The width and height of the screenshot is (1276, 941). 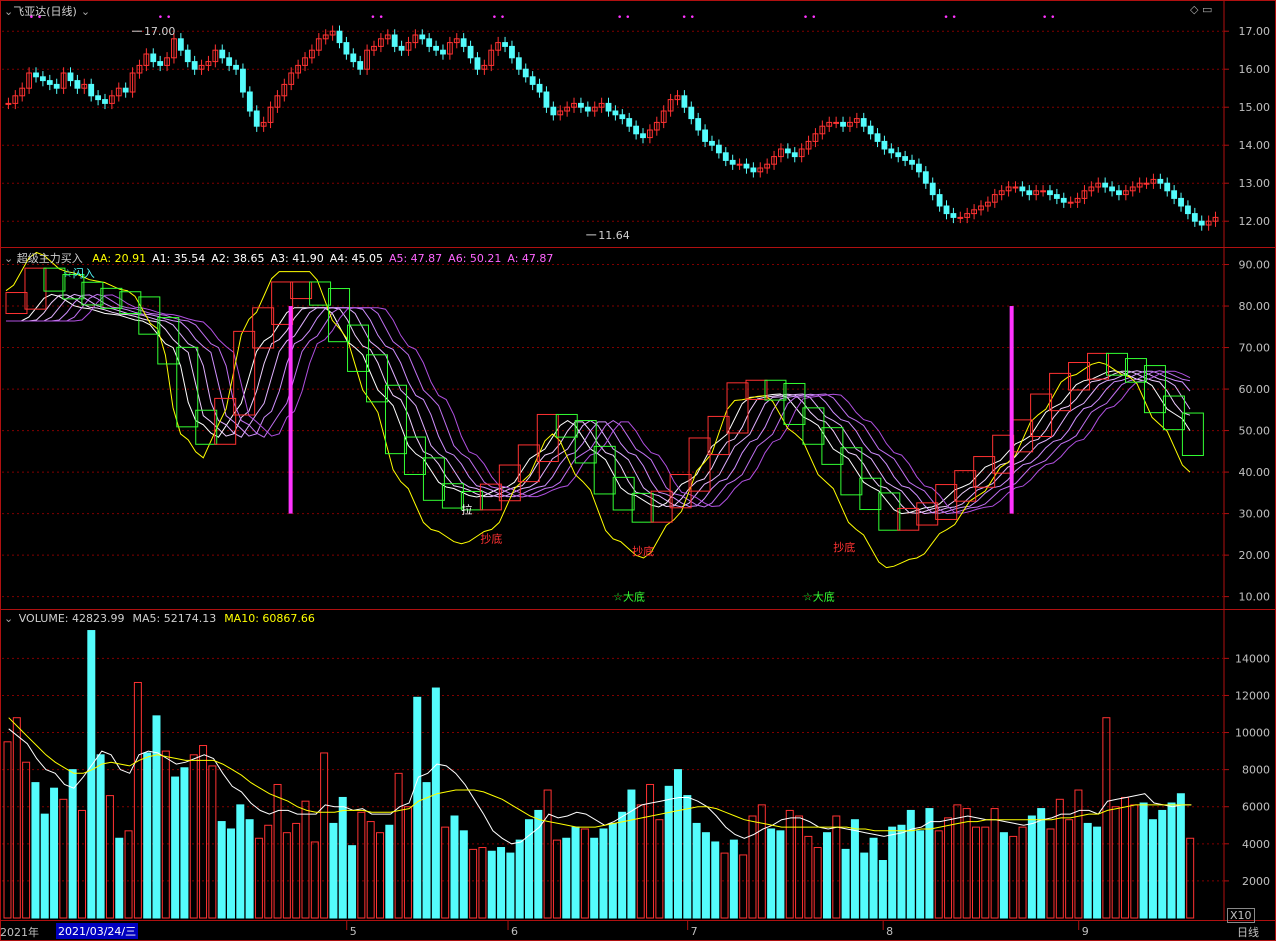 What do you see at coordinates (1255, 555) in the screenshot?
I see `indicator-tick-label: 20.00` at bounding box center [1255, 555].